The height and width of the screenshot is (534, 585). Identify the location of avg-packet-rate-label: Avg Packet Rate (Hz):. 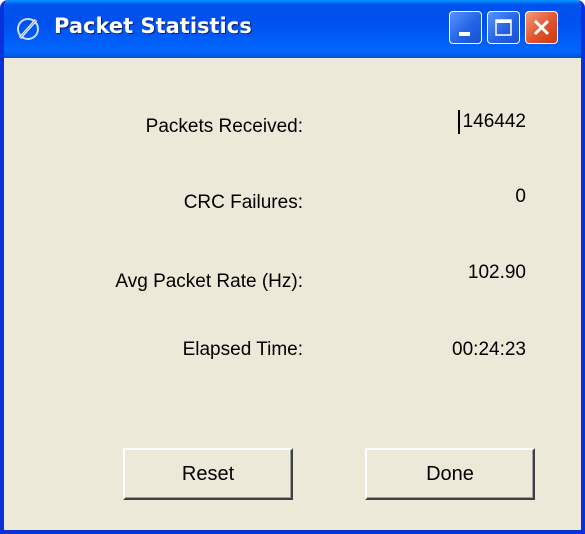
(209, 281).